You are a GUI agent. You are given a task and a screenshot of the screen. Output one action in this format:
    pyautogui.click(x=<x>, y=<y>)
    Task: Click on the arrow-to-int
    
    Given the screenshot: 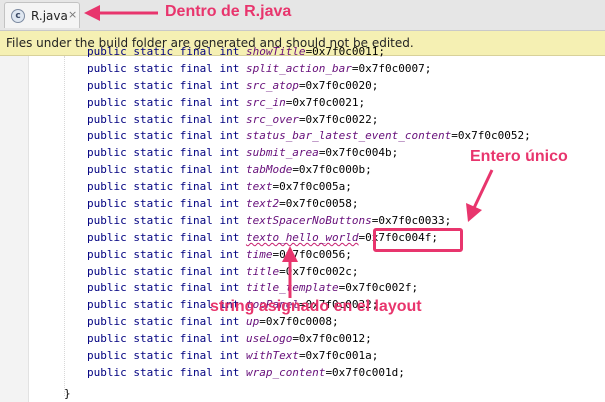 What is the action you would take?
    pyautogui.click(x=483, y=189)
    